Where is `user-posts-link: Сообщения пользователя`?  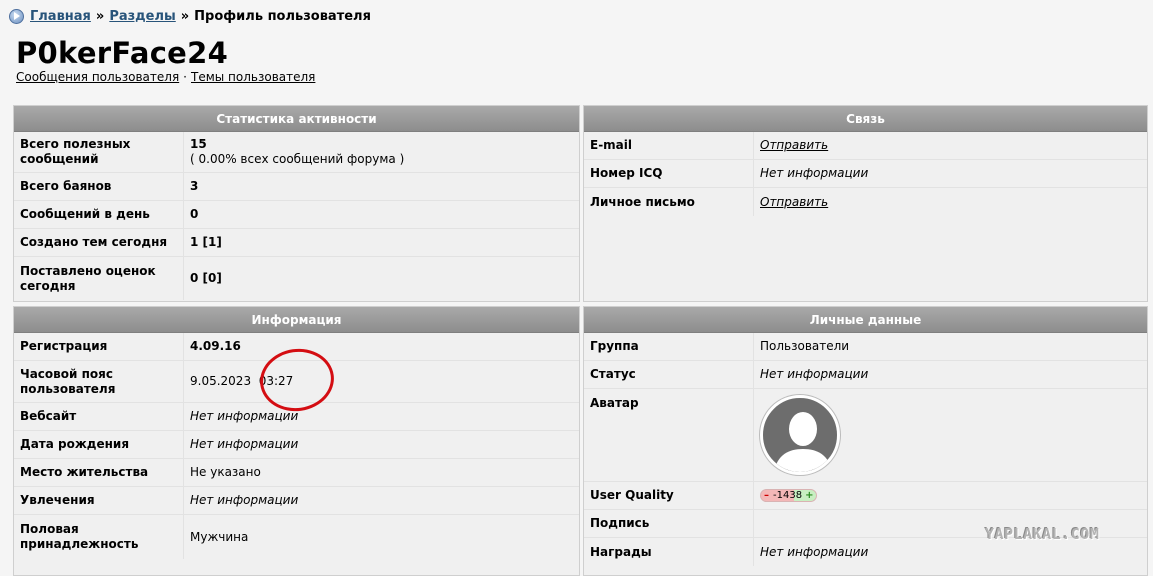 user-posts-link: Сообщения пользователя is located at coordinates (97, 77).